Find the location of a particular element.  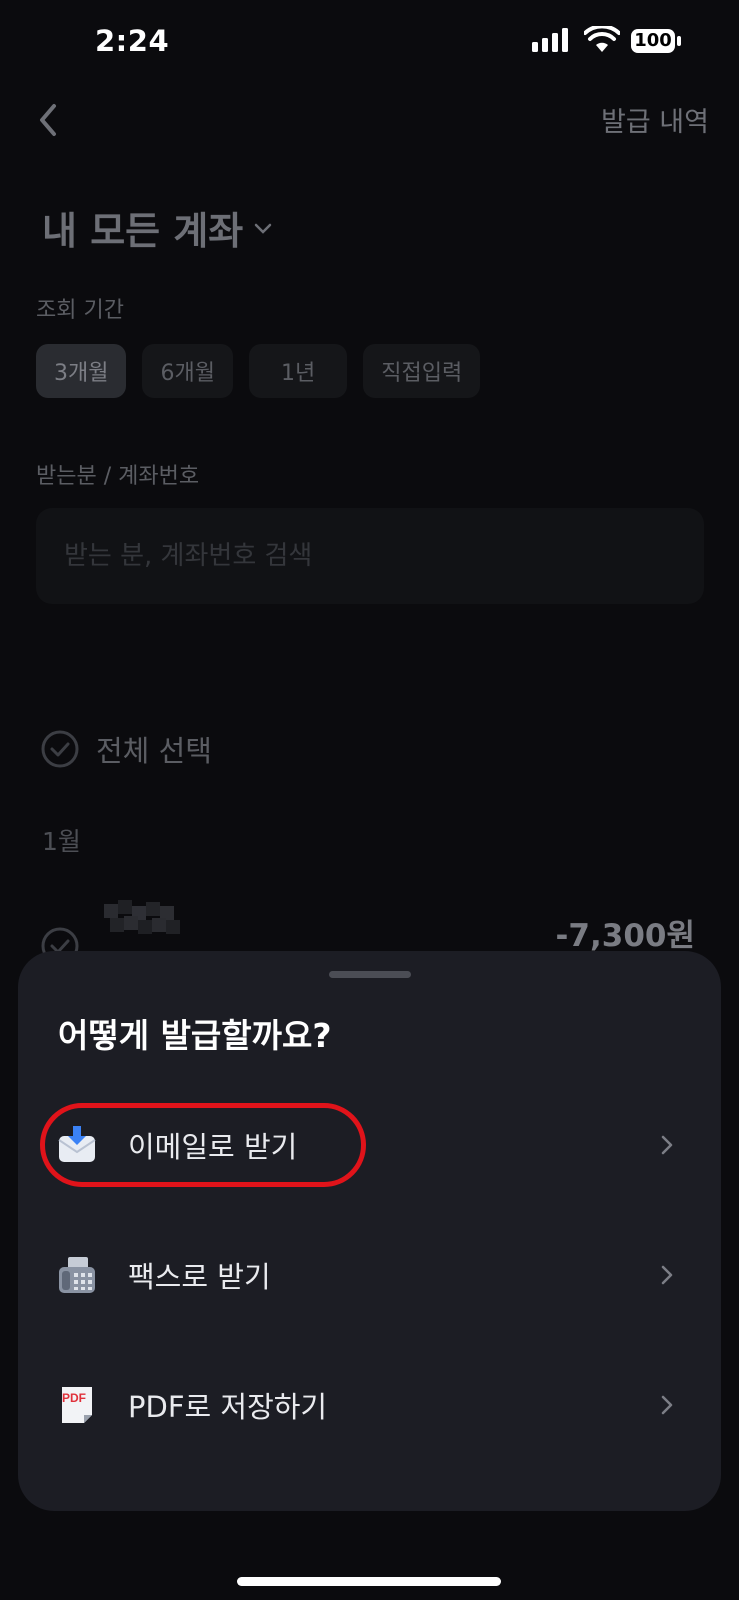

transaction-name-blurred is located at coordinates (142, 917).